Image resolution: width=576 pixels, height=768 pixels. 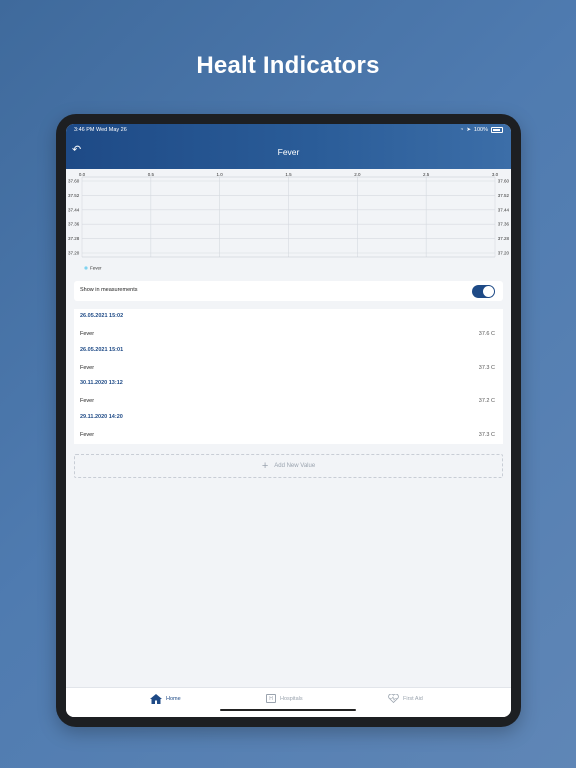 I want to click on entry-value: 37.6 C, so click(x=486, y=334).